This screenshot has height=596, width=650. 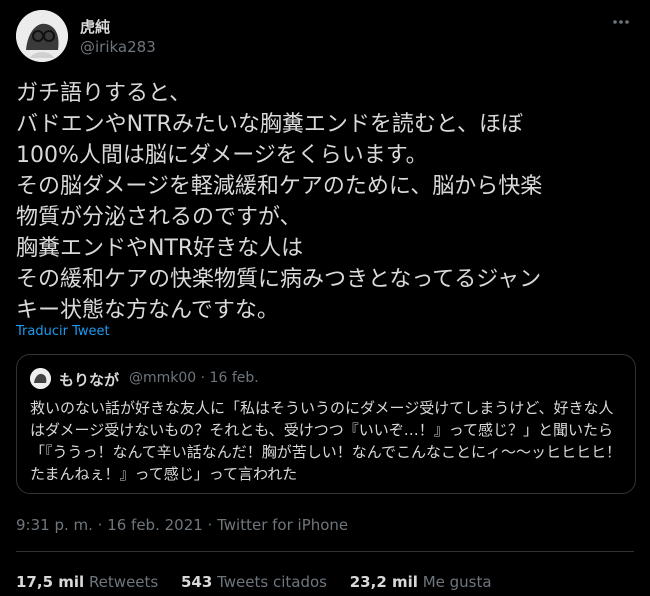 What do you see at coordinates (123, 582) in the screenshot?
I see `retweets-label: Retweets` at bounding box center [123, 582].